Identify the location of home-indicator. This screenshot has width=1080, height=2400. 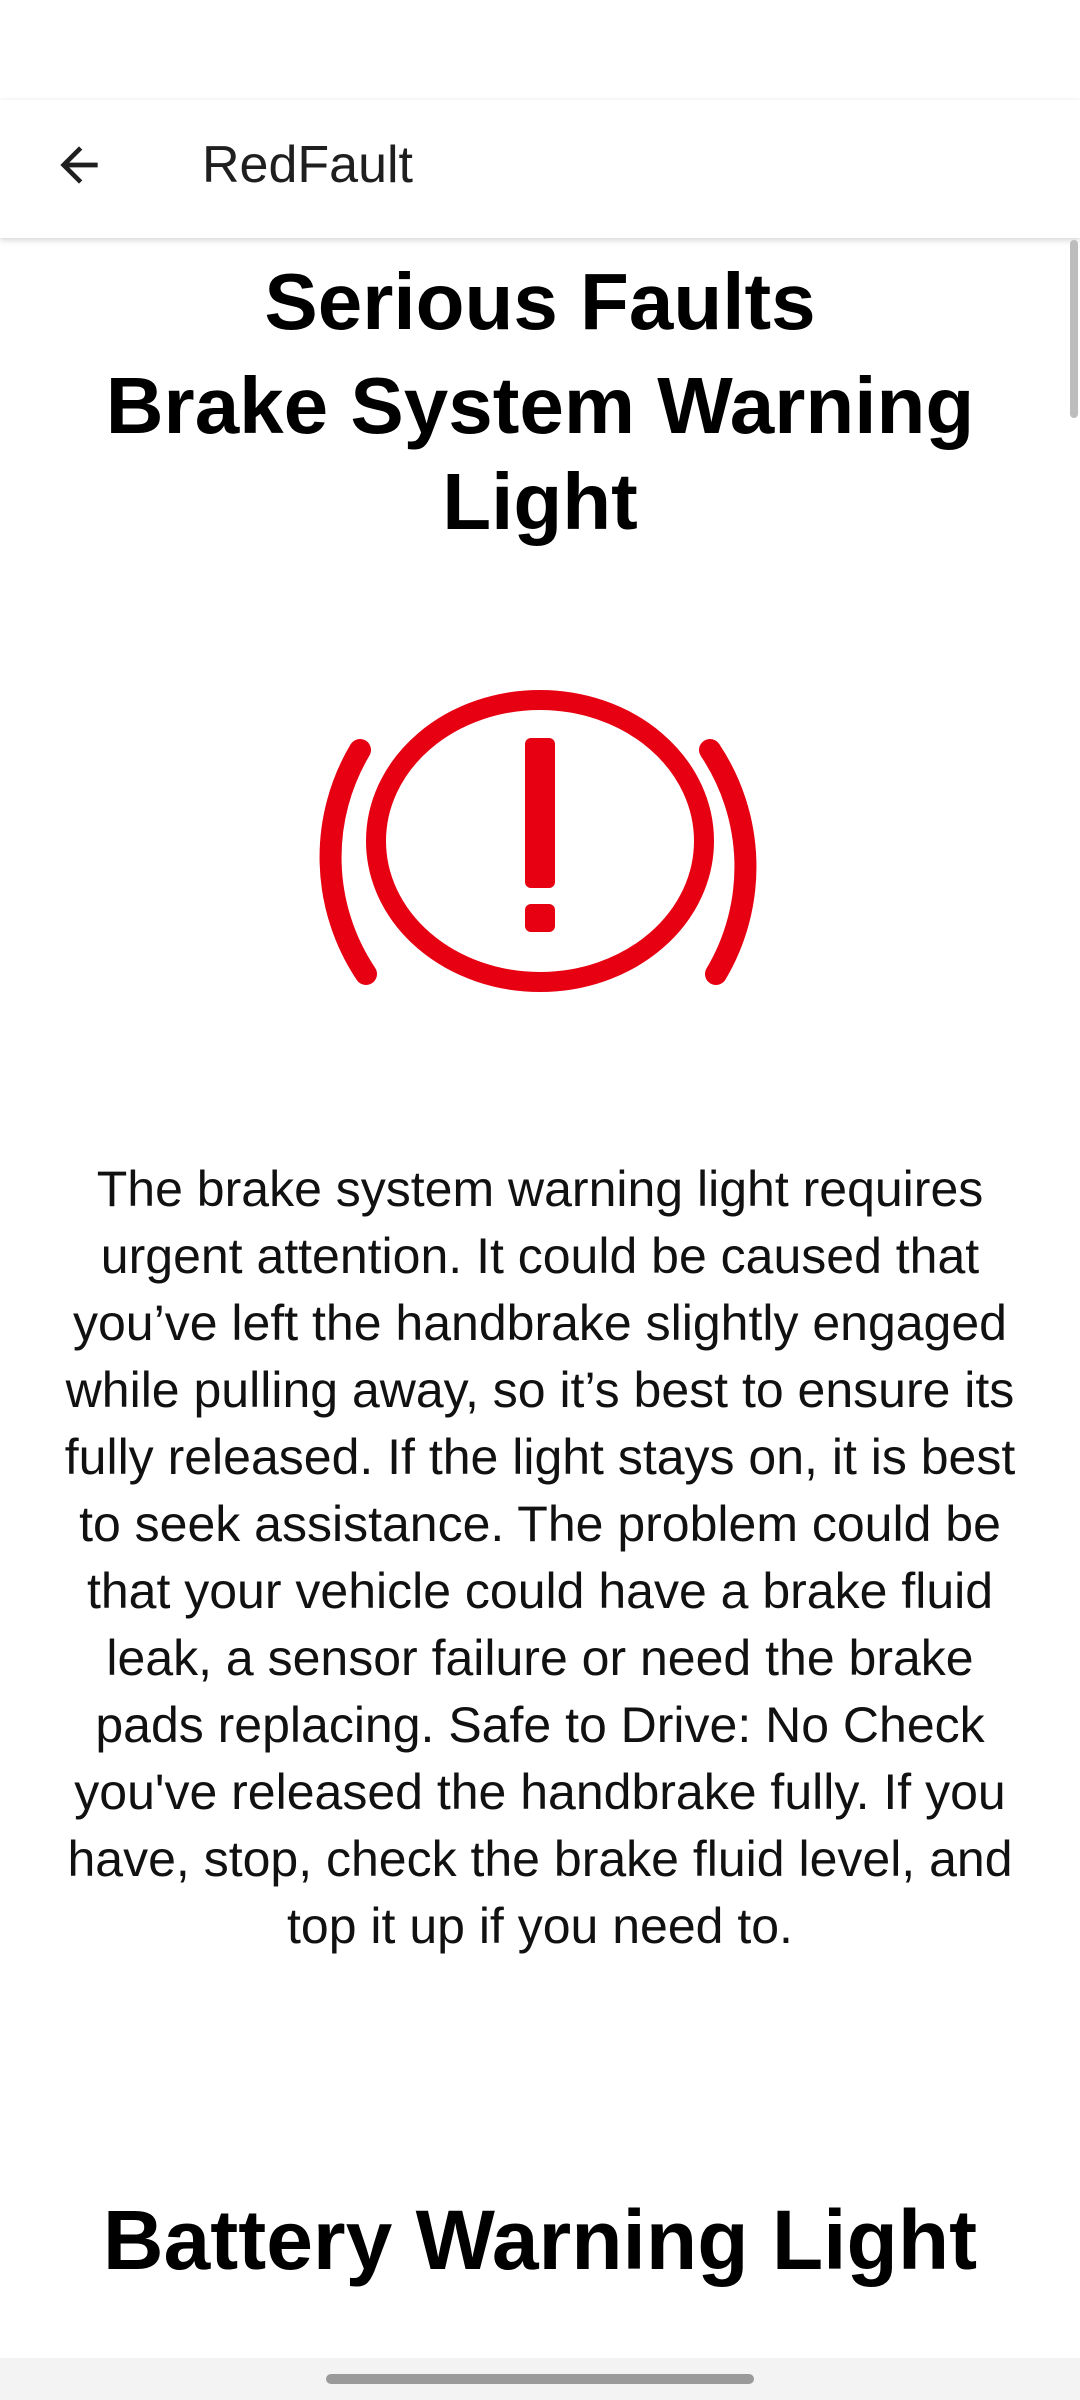
(540, 2379).